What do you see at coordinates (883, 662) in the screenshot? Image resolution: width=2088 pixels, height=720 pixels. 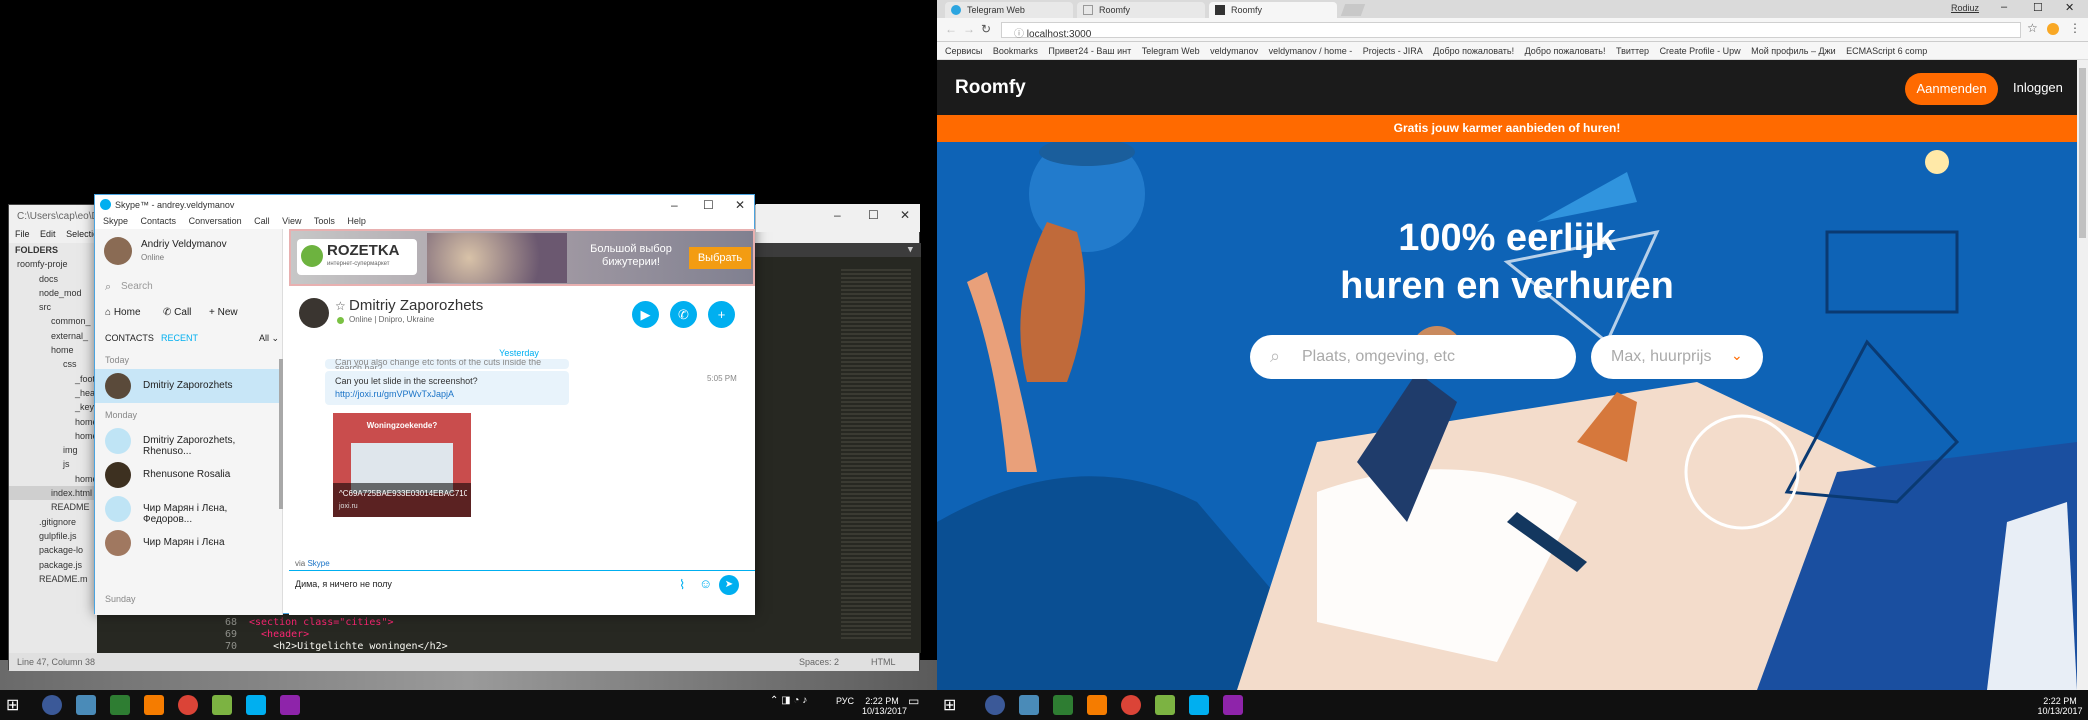 I see `status-language: HTML` at bounding box center [883, 662].